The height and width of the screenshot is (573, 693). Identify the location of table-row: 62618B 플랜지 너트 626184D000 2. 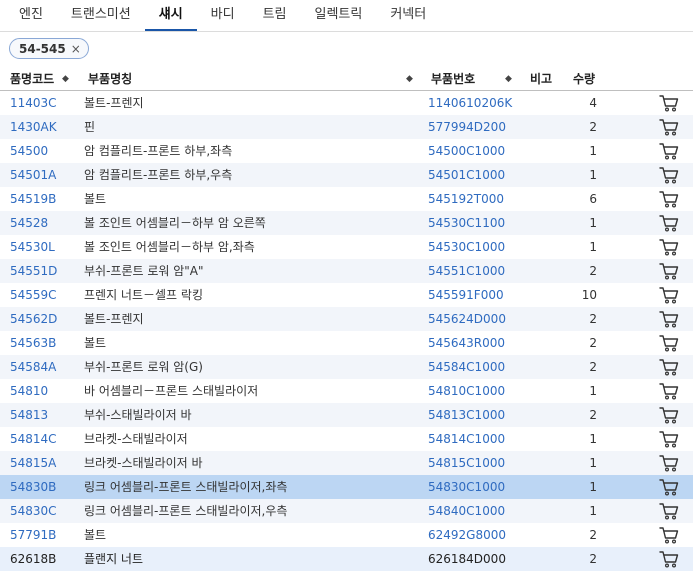
(346, 559).